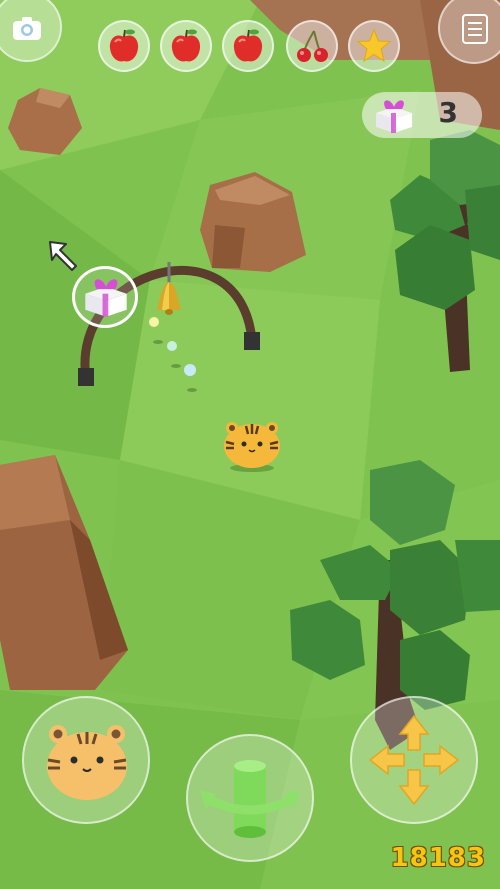 This screenshot has width=500, height=889. I want to click on star-icon, so click(374, 45).